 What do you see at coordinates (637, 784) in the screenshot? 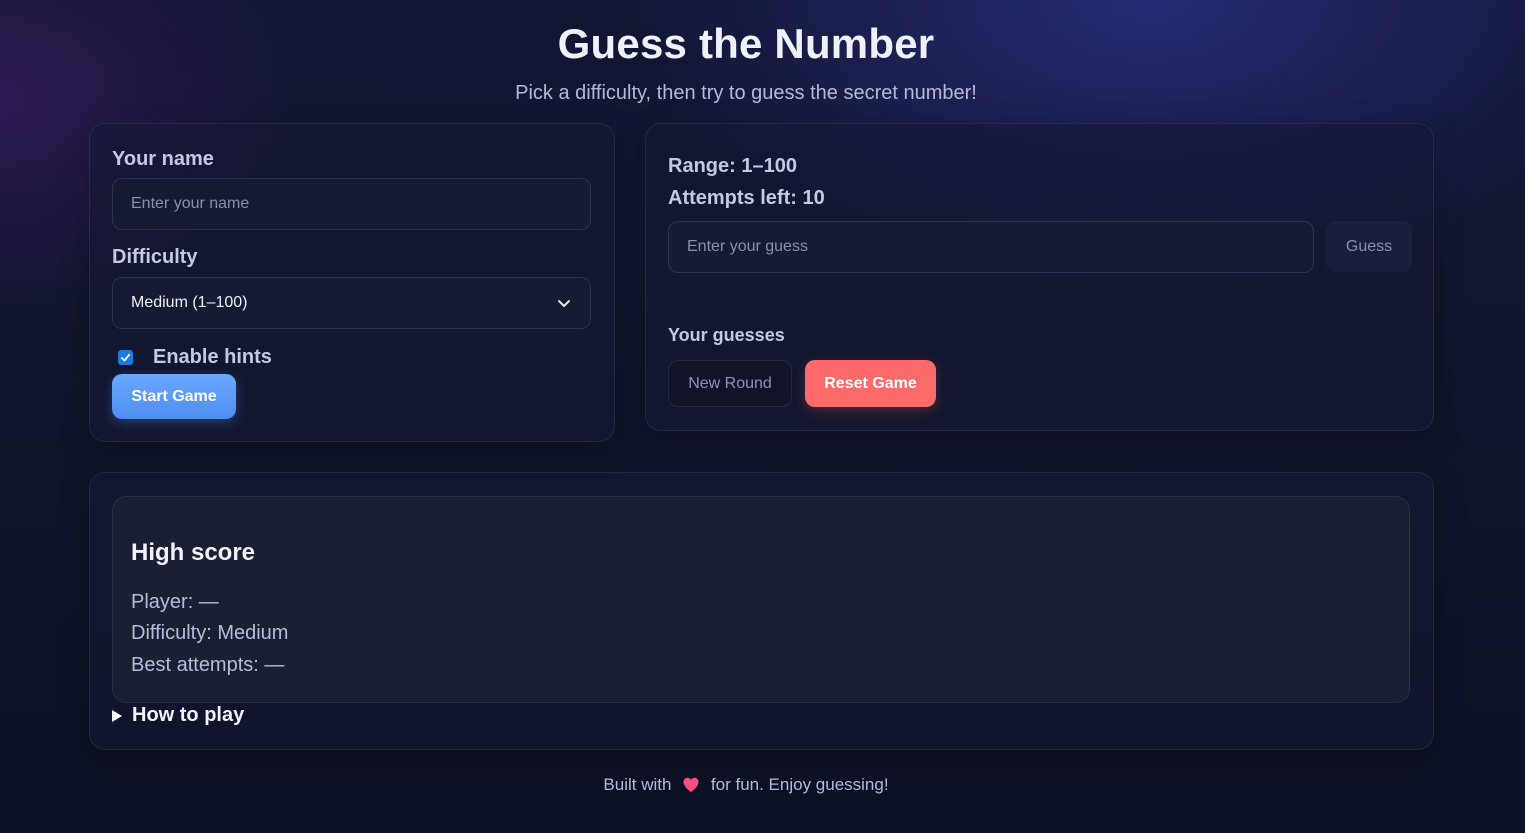
I see `footer-text-before: Built with` at bounding box center [637, 784].